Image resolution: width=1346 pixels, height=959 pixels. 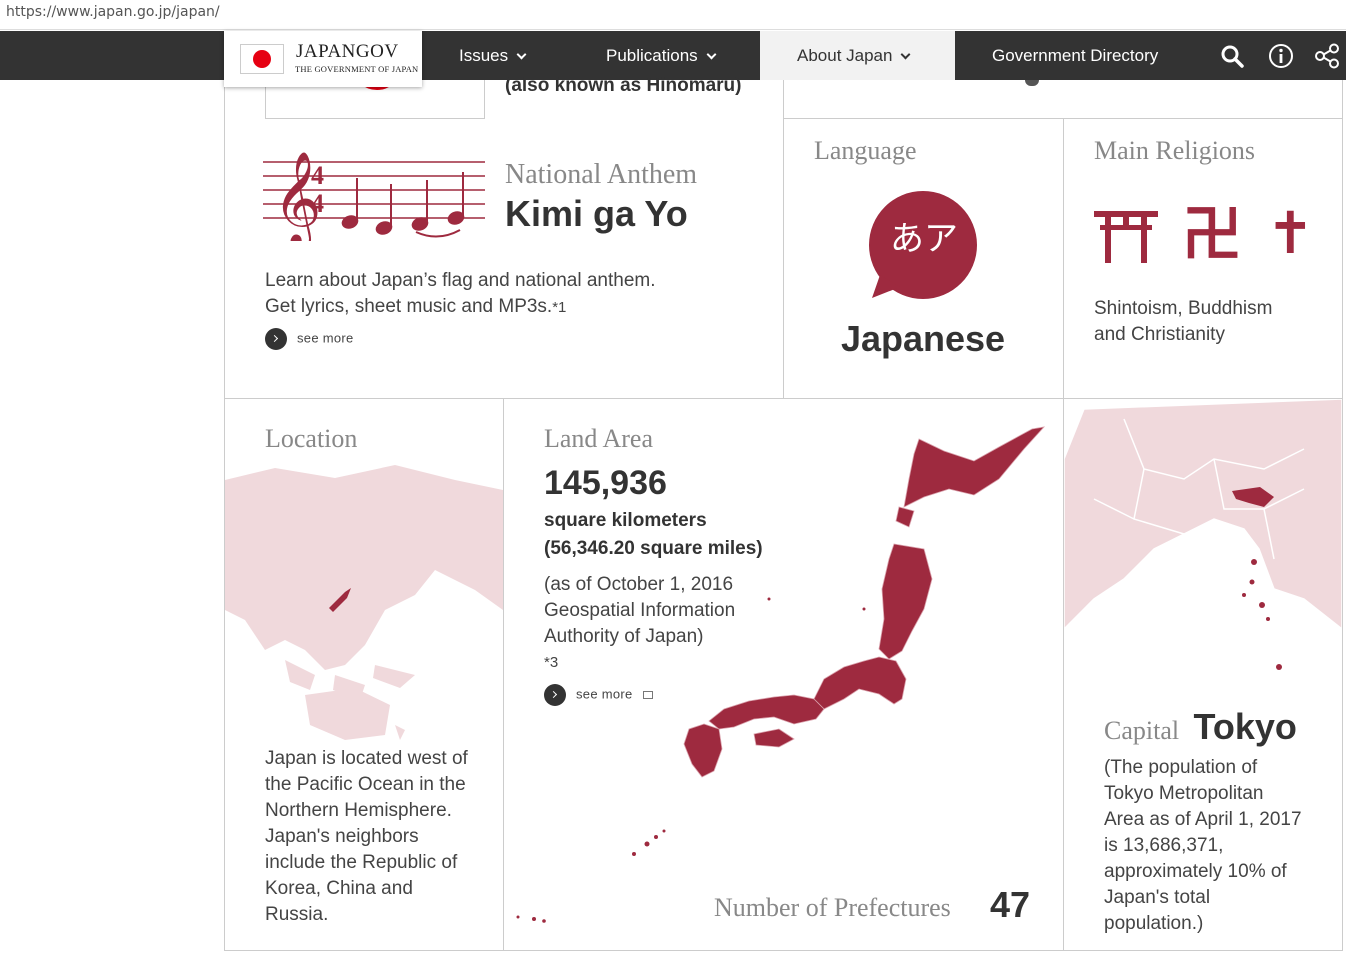 What do you see at coordinates (1159, 334) in the screenshot?
I see `religions-desc-line: and Christianity` at bounding box center [1159, 334].